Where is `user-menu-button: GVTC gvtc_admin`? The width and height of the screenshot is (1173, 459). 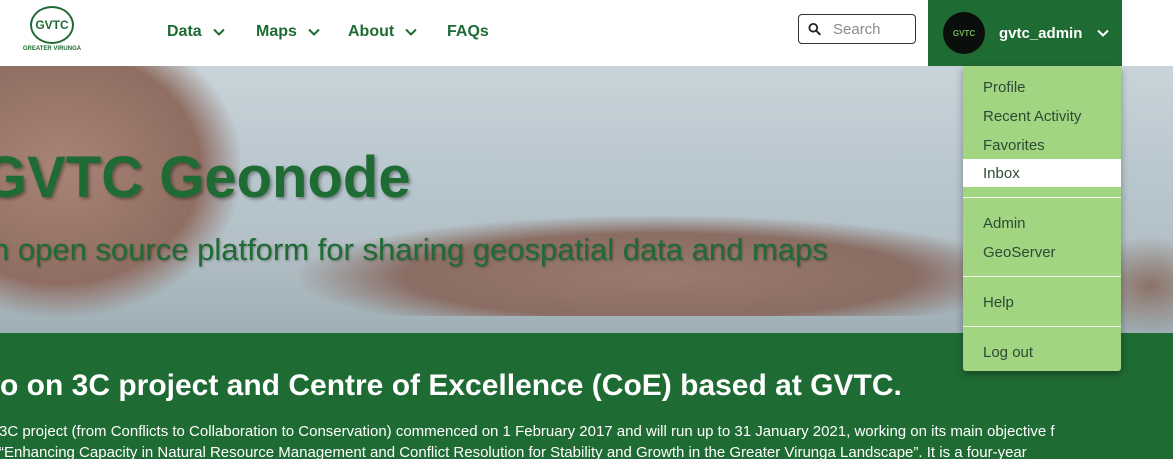
user-menu-button: GVTC gvtc_admin is located at coordinates (1025, 33).